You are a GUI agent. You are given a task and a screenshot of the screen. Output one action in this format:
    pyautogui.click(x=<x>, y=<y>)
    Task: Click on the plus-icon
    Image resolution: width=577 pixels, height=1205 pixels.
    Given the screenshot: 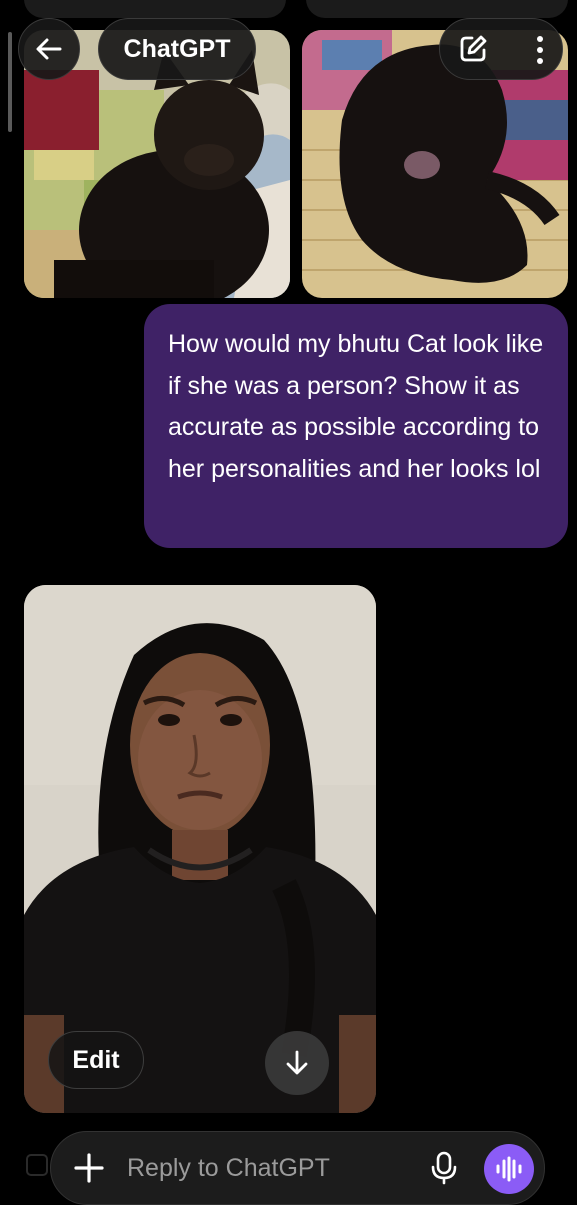 What is the action you would take?
    pyautogui.click(x=89, y=1168)
    